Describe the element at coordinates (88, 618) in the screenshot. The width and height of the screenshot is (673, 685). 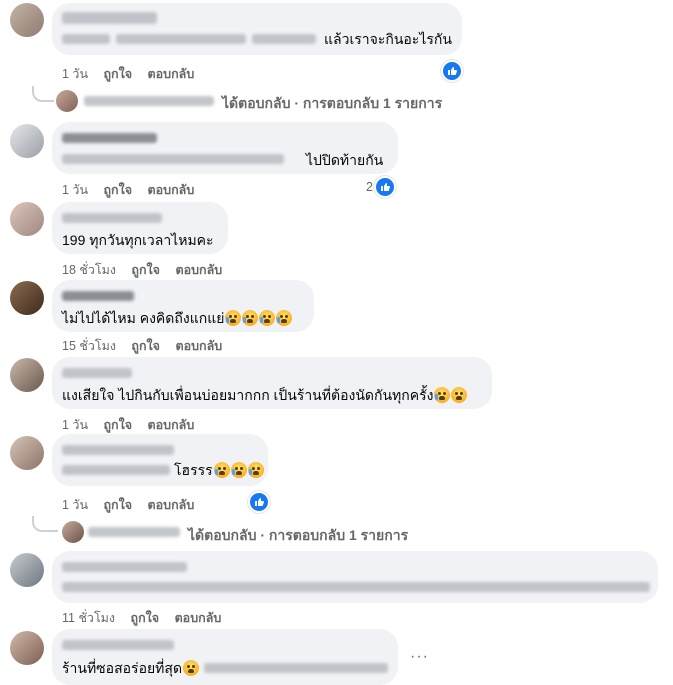
I see `timestamp: 11 ชั่วโมง` at that location.